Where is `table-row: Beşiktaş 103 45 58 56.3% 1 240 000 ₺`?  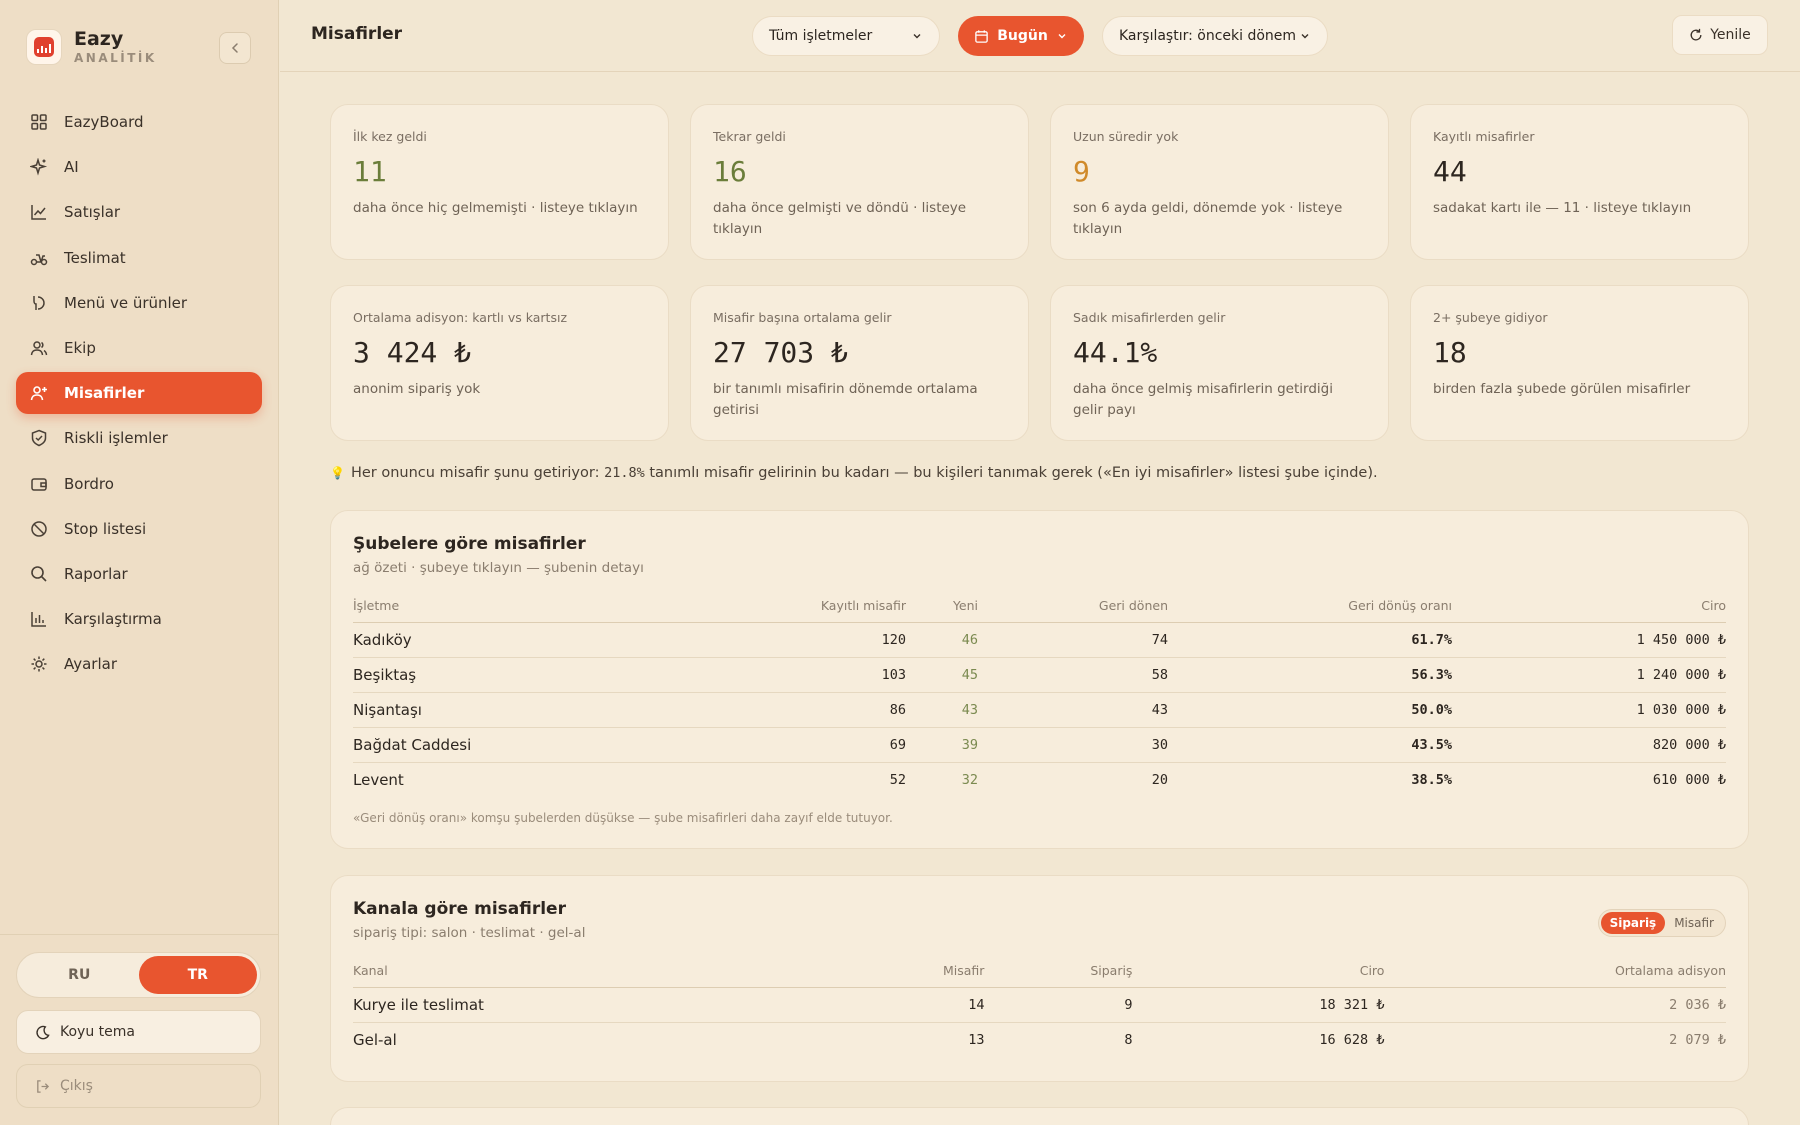
table-row: Beşiktaş 103 45 58 56.3% 1 240 000 ₺ is located at coordinates (1039, 675).